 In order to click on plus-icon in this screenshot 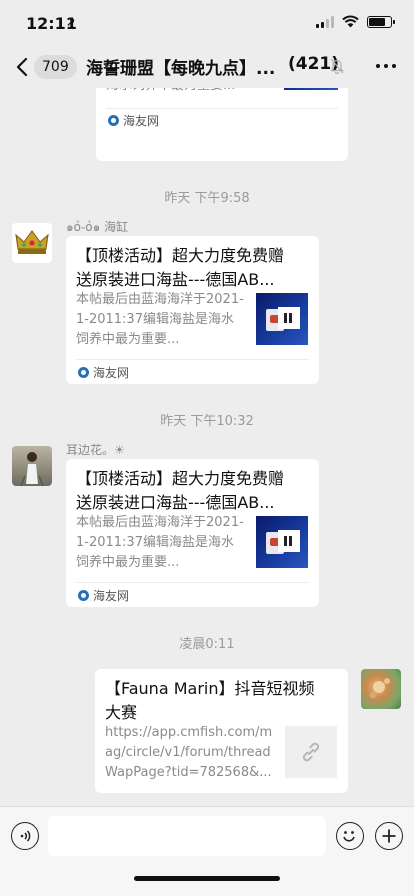, I will do `click(389, 836)`.